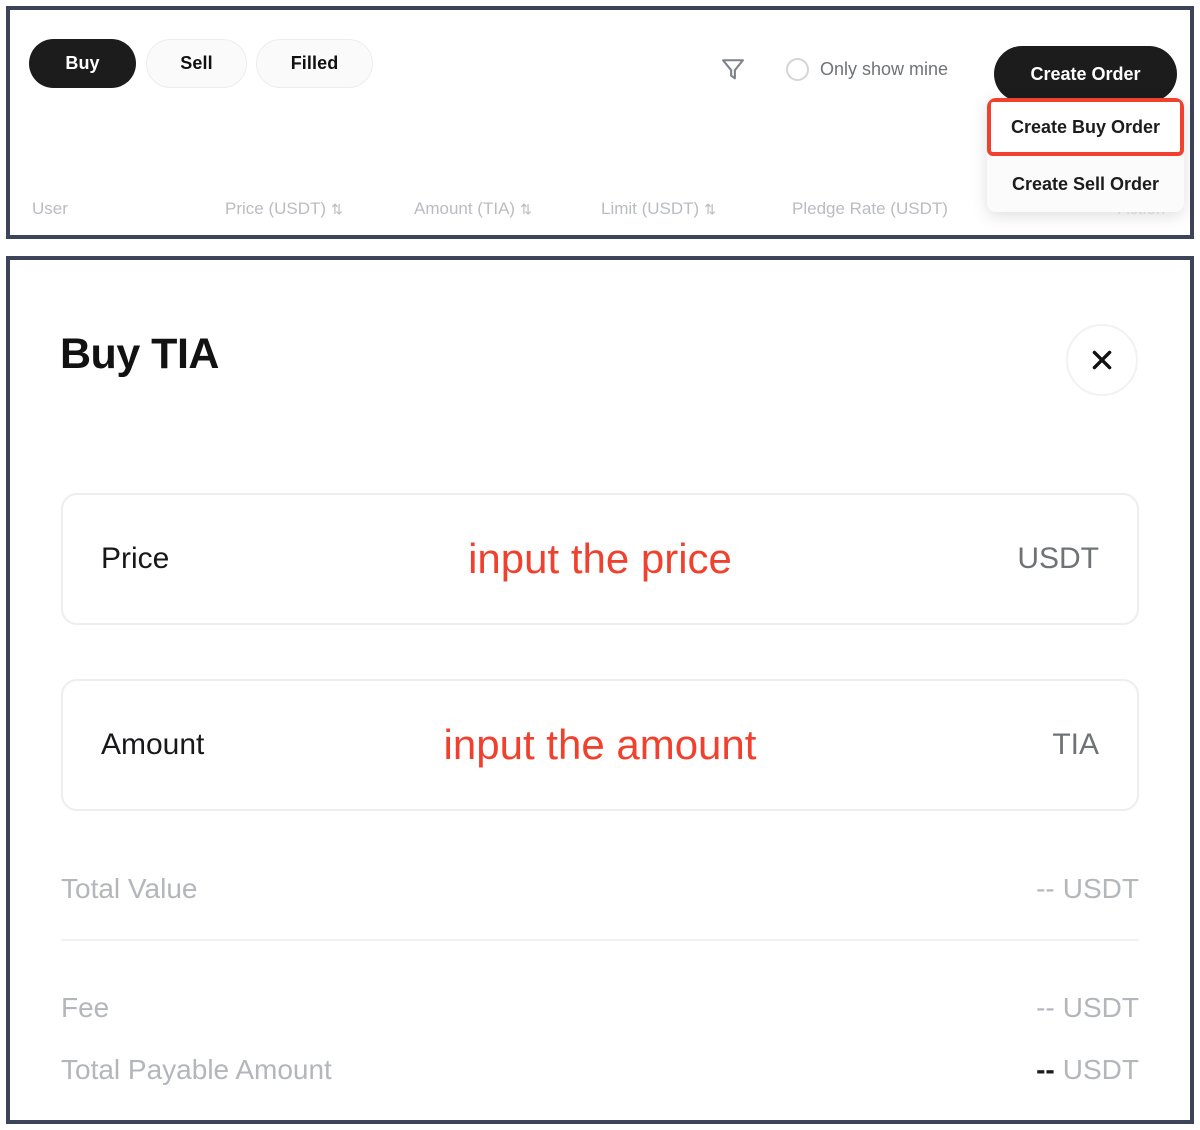 The width and height of the screenshot is (1200, 1130). I want to click on tab-sell-label: Sell, so click(196, 63).